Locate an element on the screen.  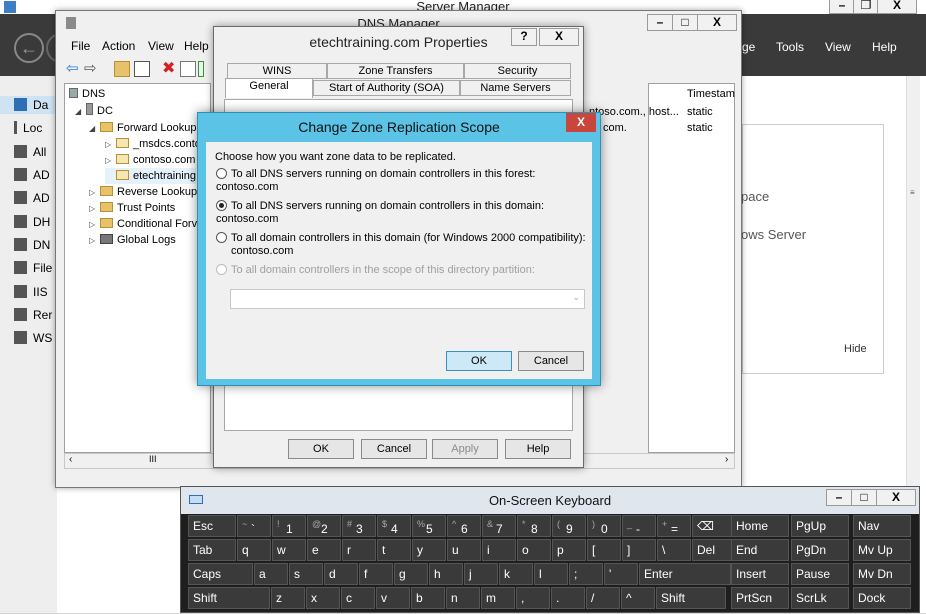
menu-view: View is located at coordinates (161, 46).